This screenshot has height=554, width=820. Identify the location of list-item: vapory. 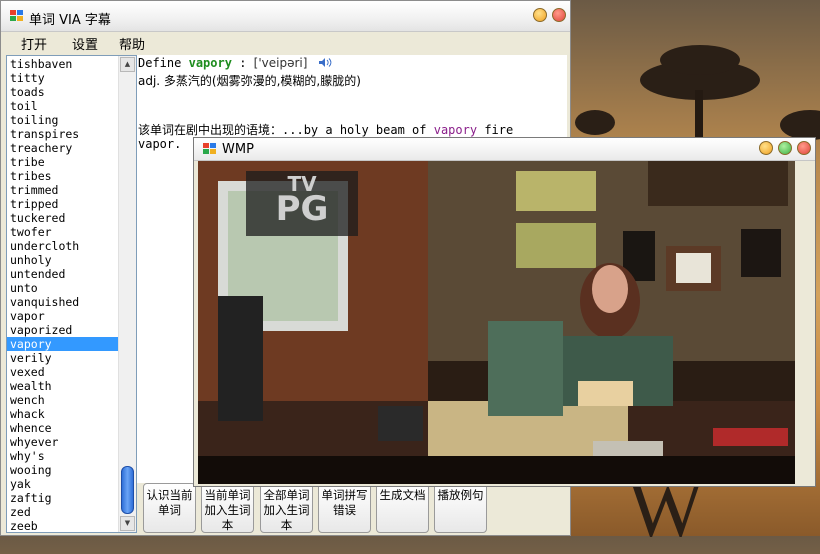
(63, 344).